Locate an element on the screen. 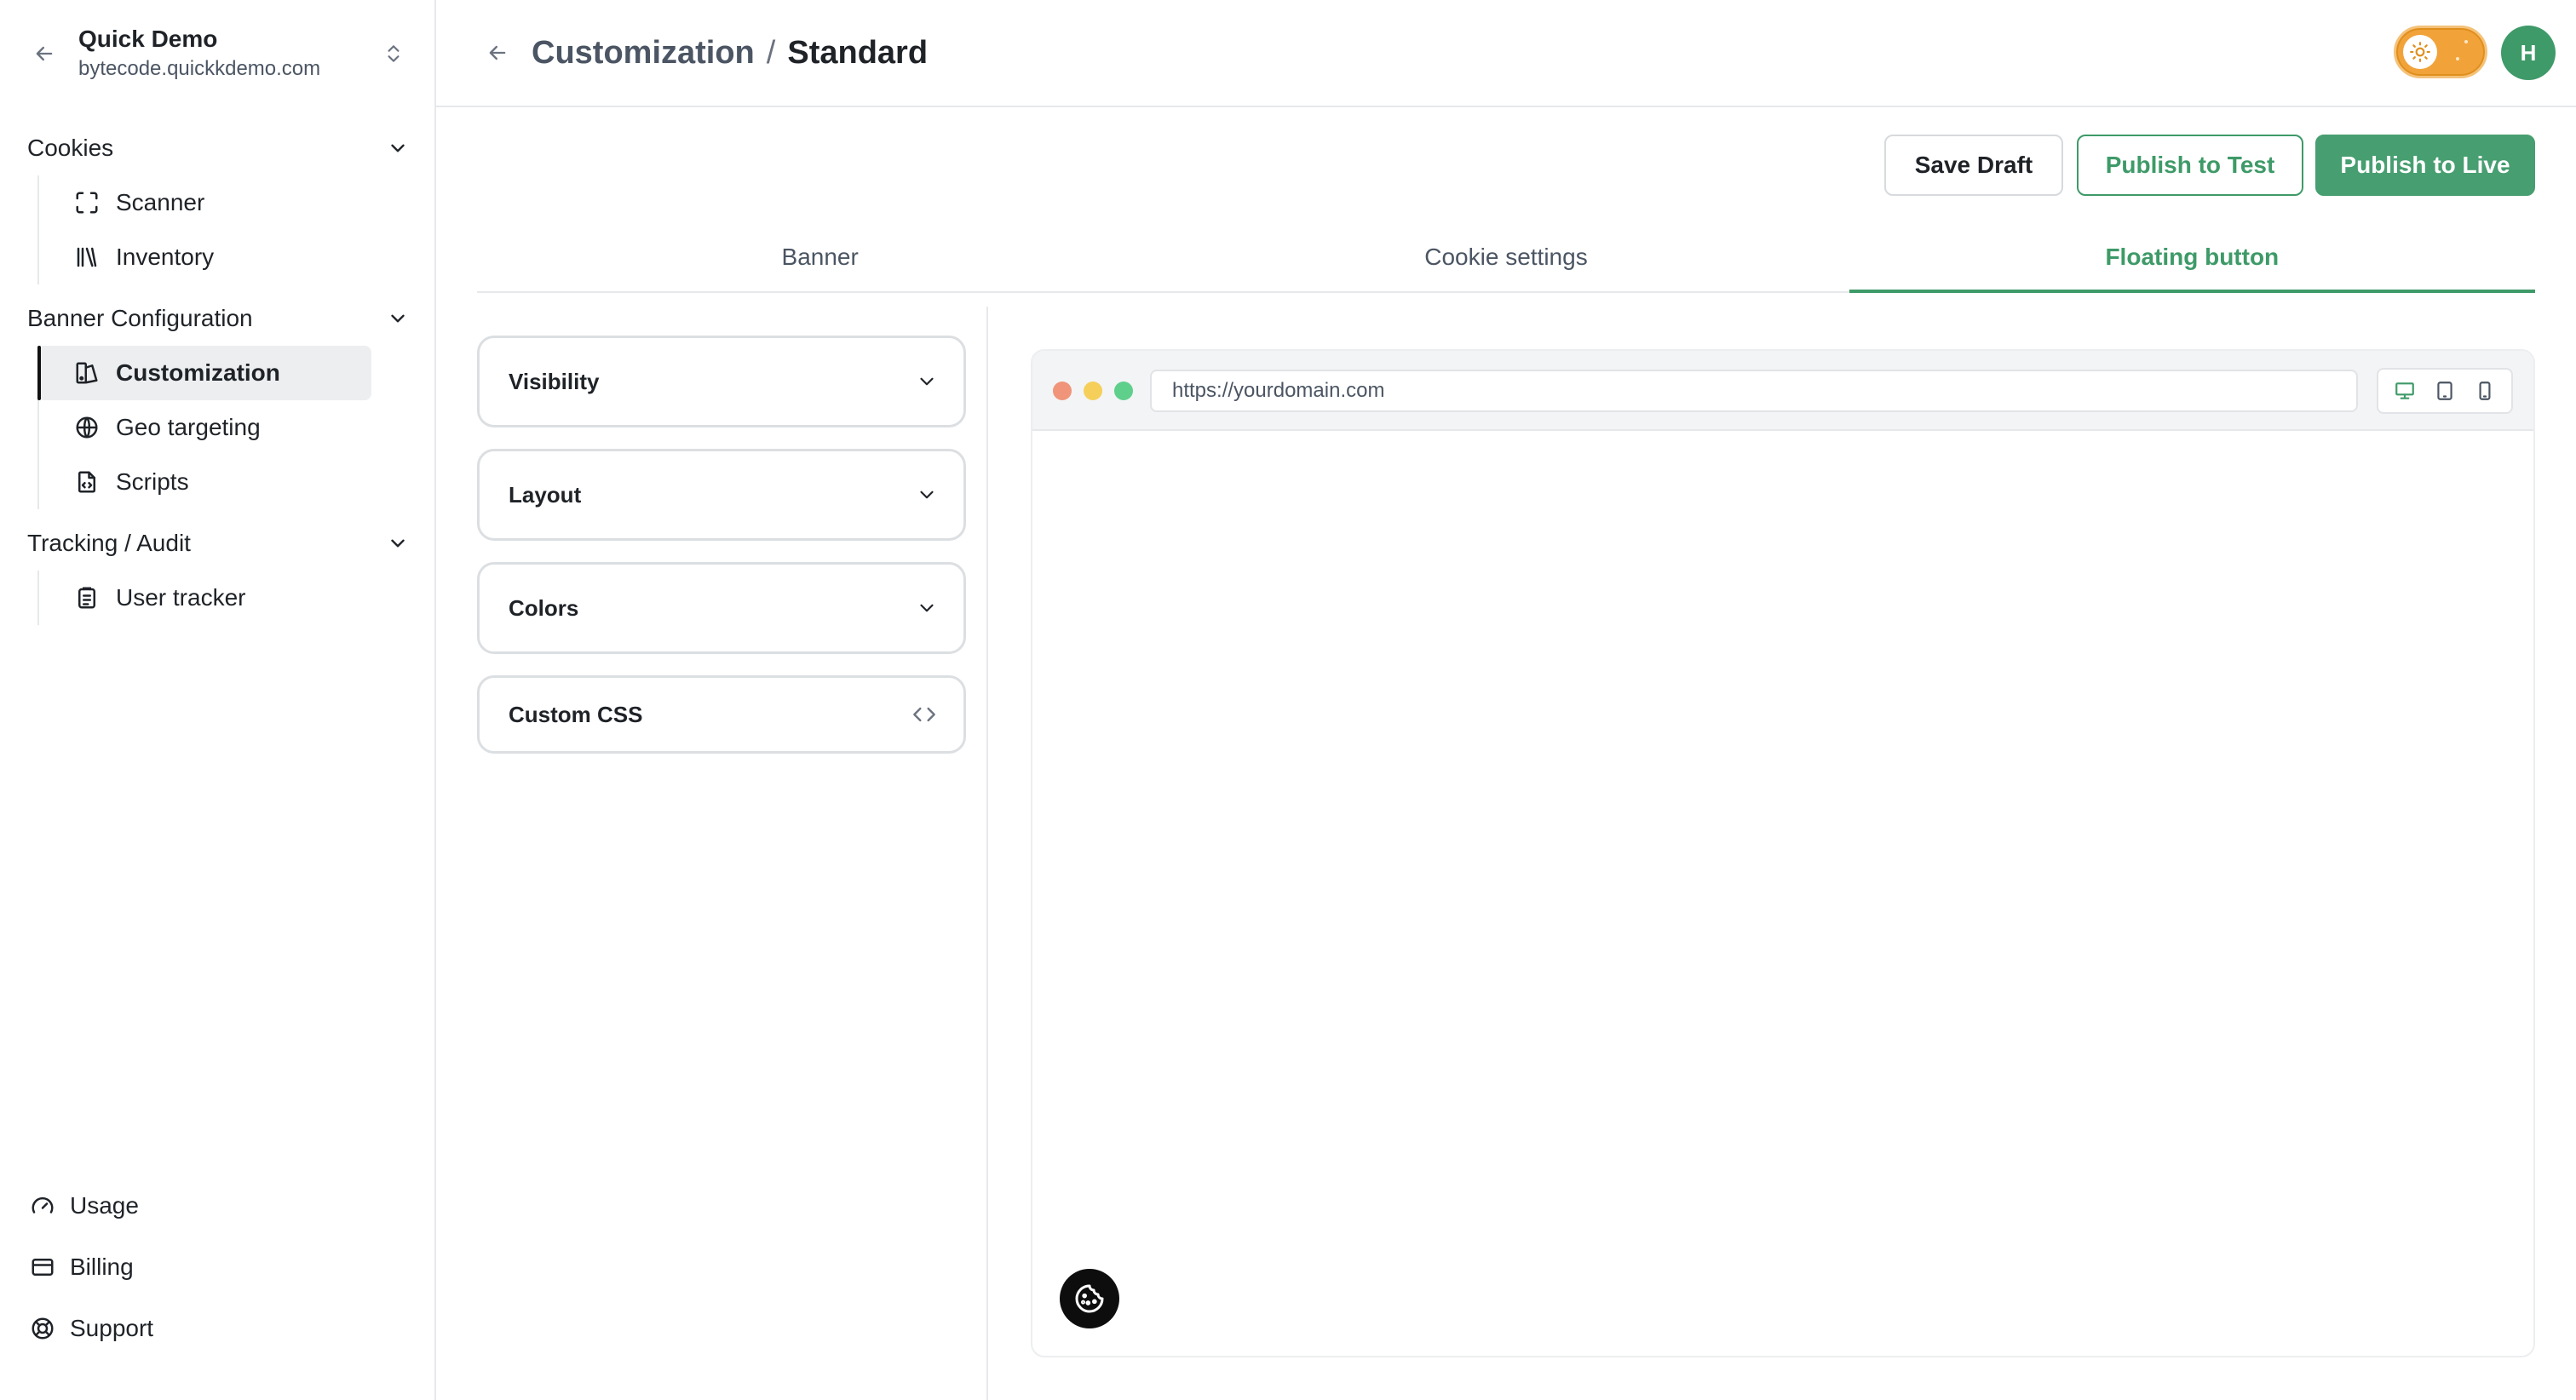 The width and height of the screenshot is (2576, 1400). code-icon is located at coordinates (924, 714).